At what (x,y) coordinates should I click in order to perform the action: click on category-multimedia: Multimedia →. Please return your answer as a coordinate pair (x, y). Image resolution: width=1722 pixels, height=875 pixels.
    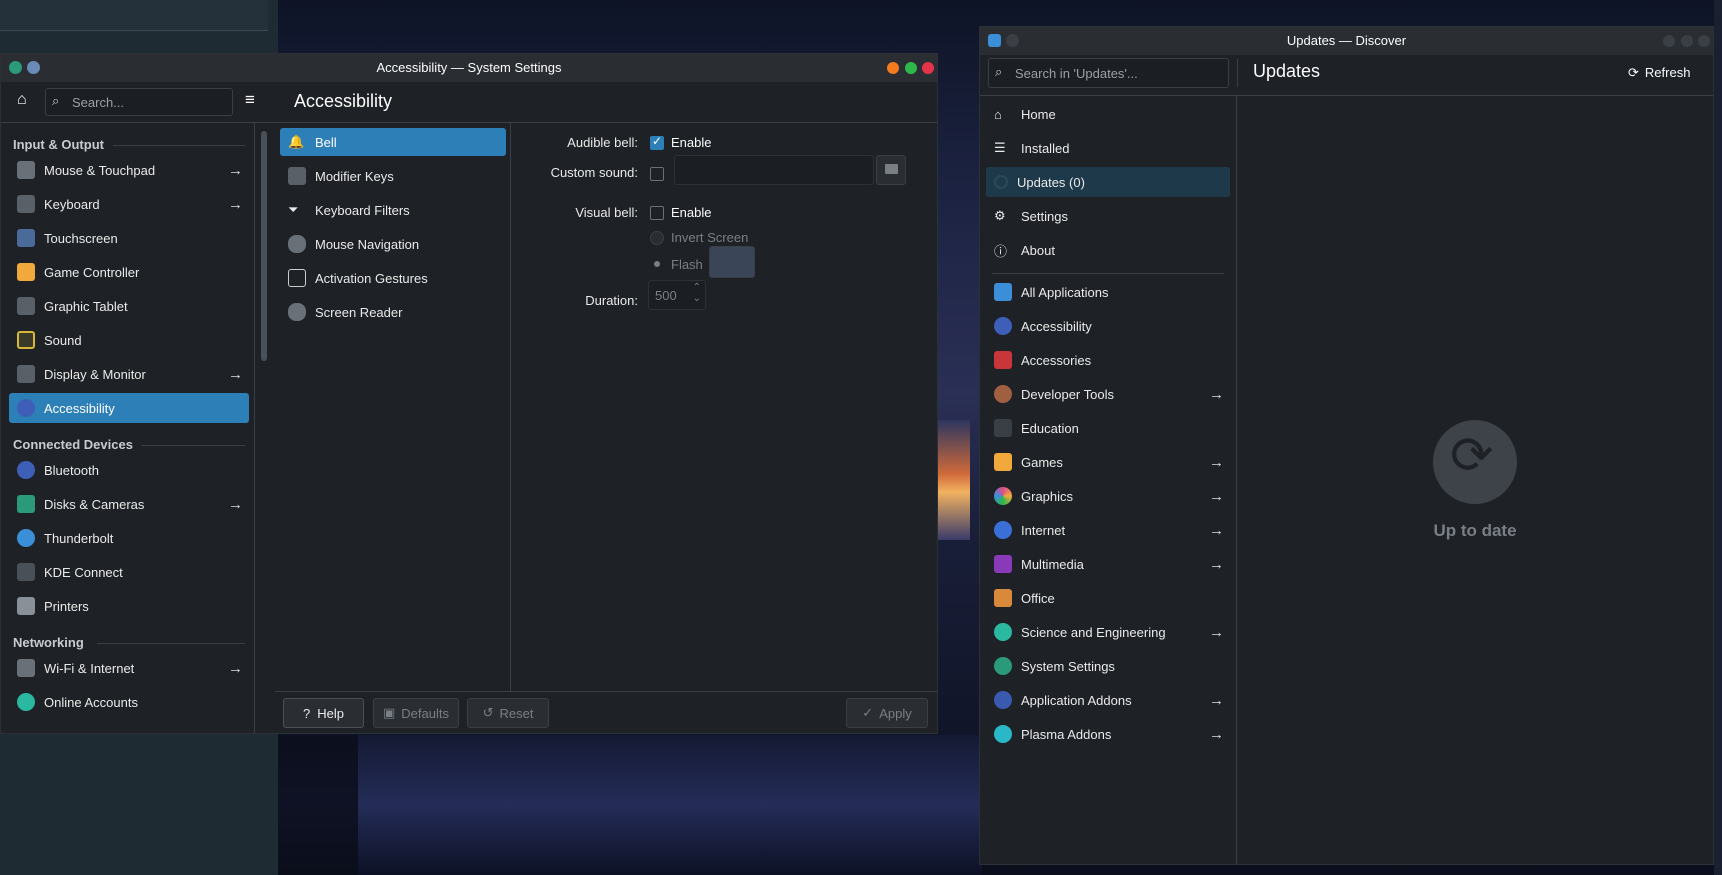
    Looking at the image, I should click on (1108, 564).